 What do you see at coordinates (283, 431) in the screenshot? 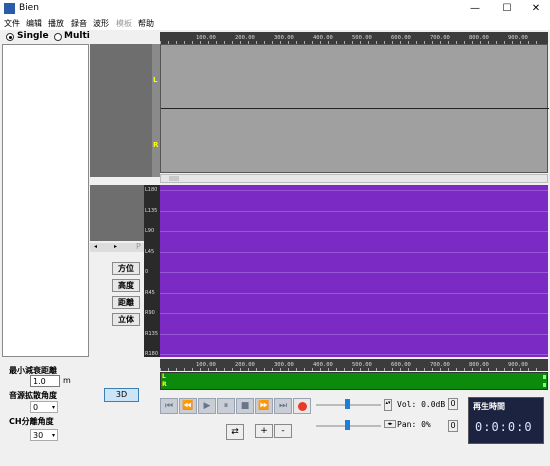
I see `minus-button: -` at bounding box center [283, 431].